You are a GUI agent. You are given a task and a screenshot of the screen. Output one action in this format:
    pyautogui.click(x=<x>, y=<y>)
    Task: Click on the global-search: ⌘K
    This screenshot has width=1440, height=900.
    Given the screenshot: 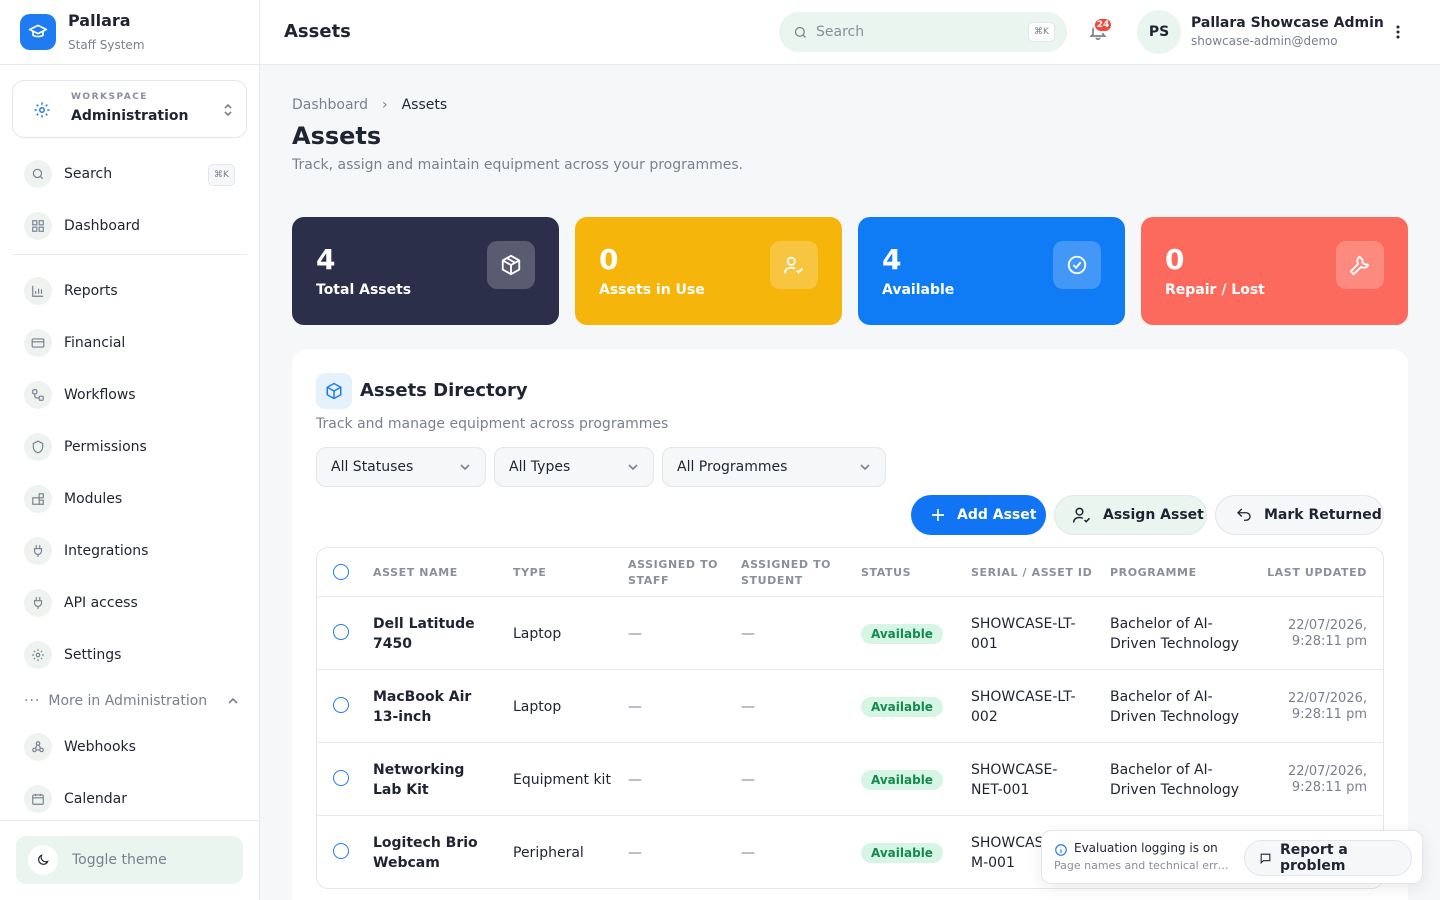 What is the action you would take?
    pyautogui.click(x=923, y=32)
    